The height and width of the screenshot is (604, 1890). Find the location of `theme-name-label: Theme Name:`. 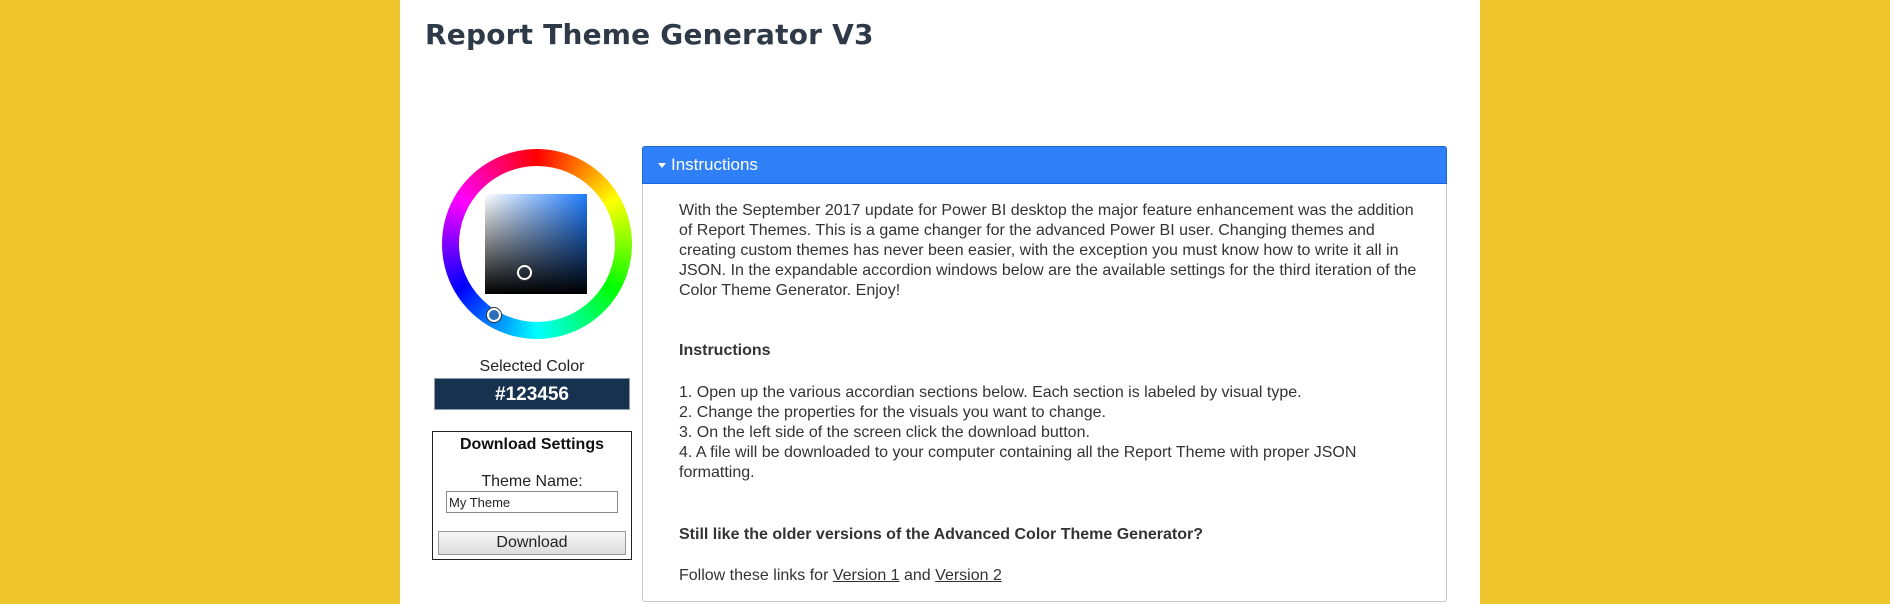

theme-name-label: Theme Name: is located at coordinates (532, 481).